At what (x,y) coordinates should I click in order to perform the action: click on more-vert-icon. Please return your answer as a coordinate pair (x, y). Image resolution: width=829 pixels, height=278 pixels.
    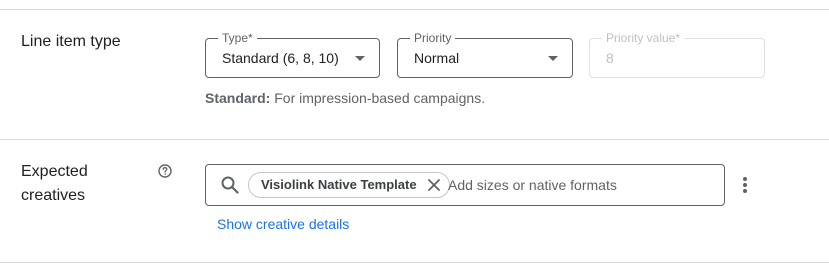
    Looking at the image, I should click on (745, 185).